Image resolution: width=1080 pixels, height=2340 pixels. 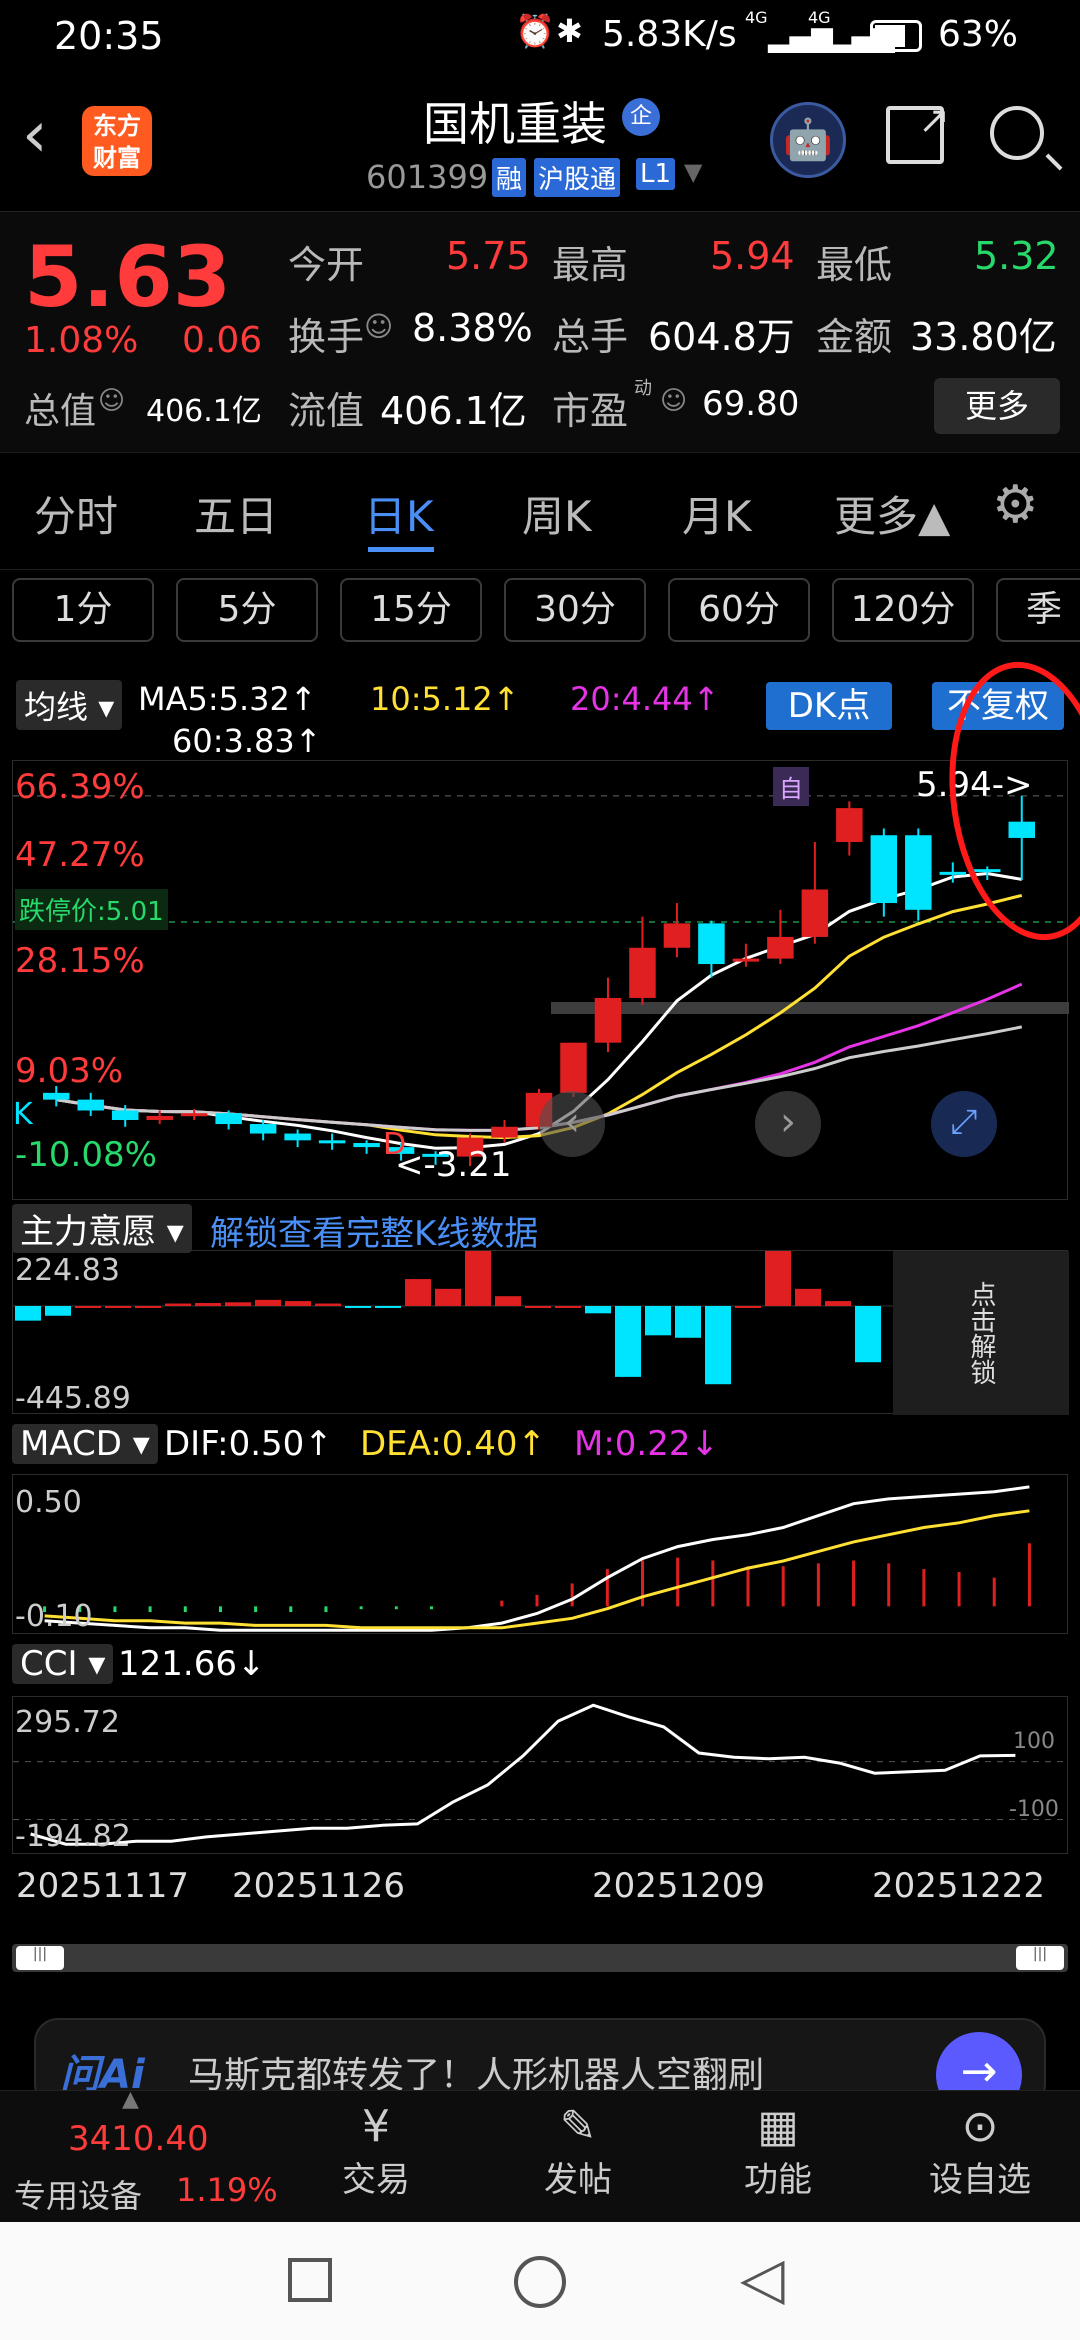 What do you see at coordinates (572, 1124) in the screenshot?
I see `chevron-left-icon: ‹` at bounding box center [572, 1124].